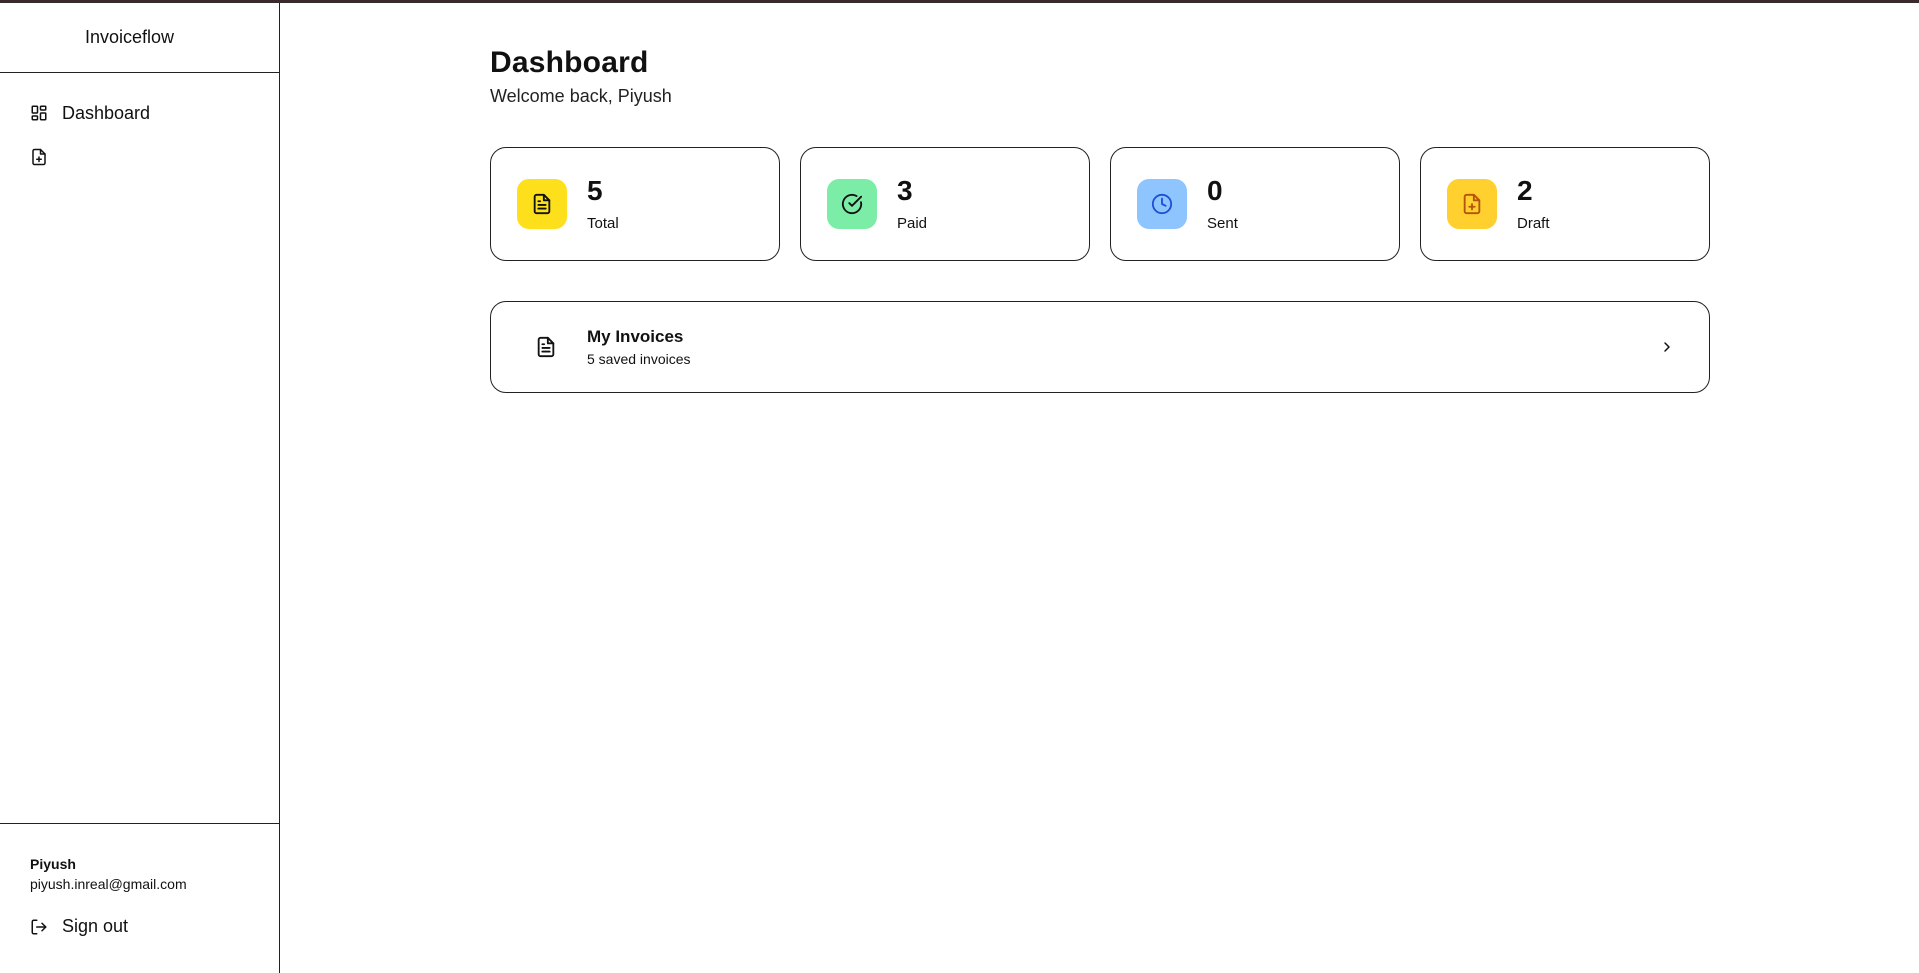  What do you see at coordinates (945, 204) in the screenshot?
I see `stat-card-paid: 3 Paid` at bounding box center [945, 204].